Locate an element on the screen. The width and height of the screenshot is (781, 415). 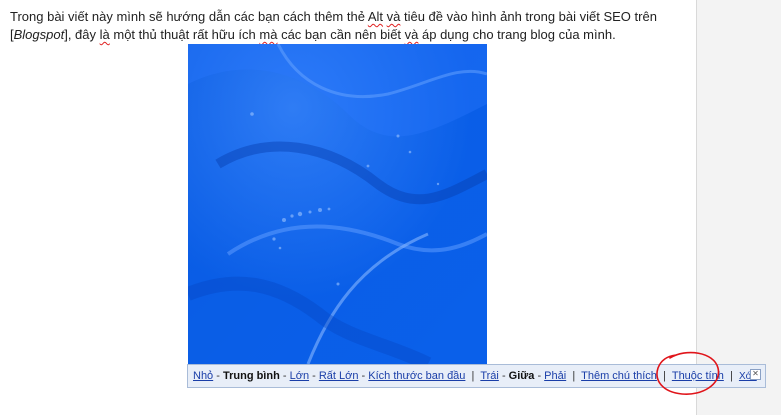
align-left-link: Trái is located at coordinates (489, 376).